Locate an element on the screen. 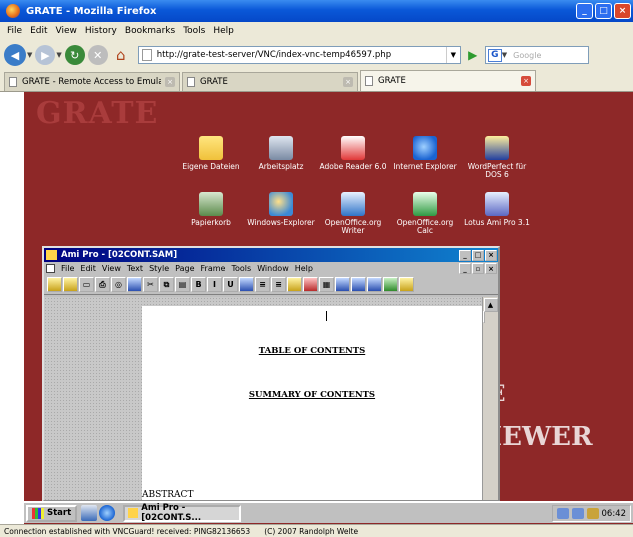  align-center-icon: ≡ is located at coordinates (278, 284).